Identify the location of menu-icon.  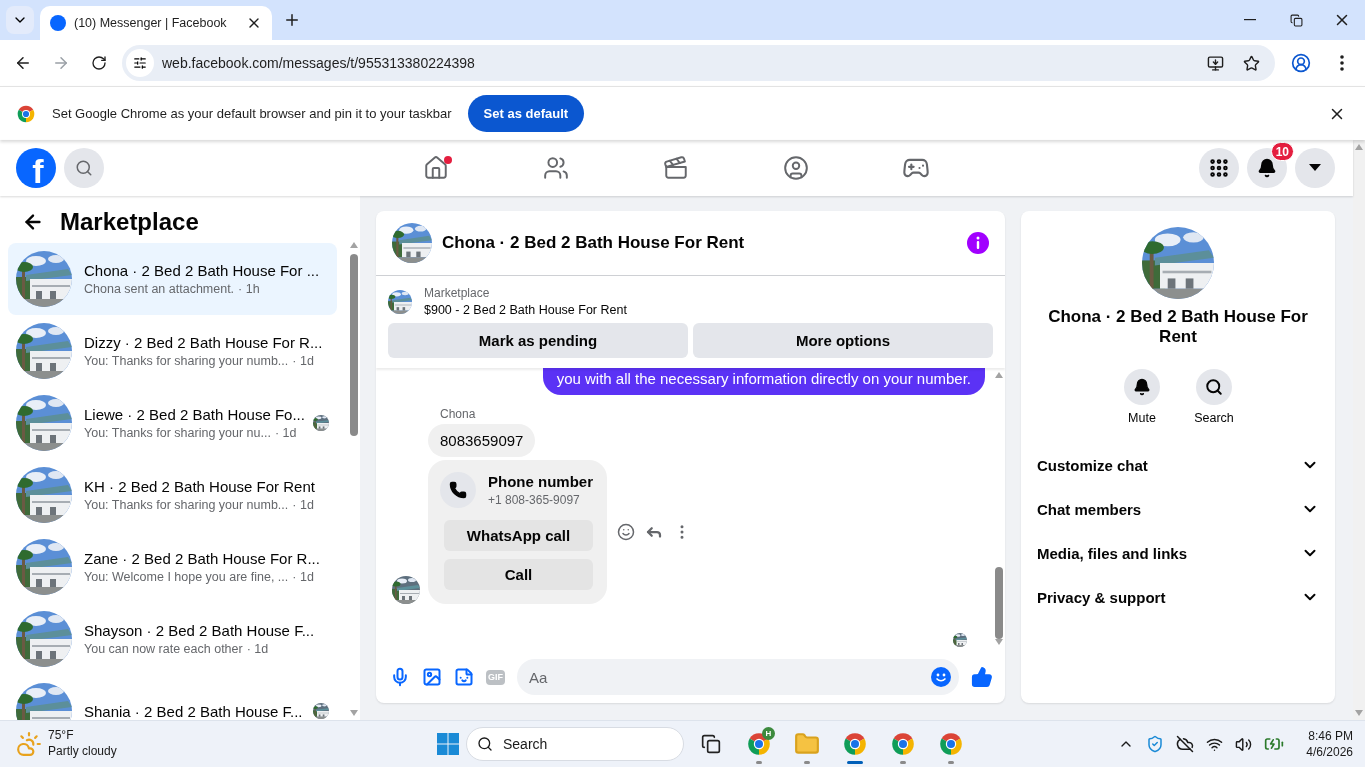
(1342, 63).